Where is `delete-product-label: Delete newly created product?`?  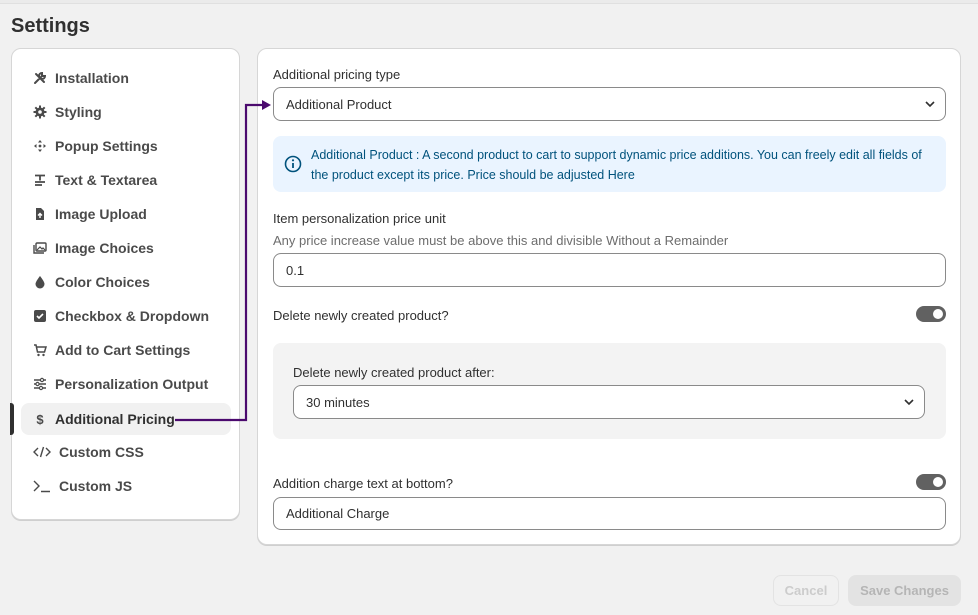
delete-product-label: Delete newly created product? is located at coordinates (361, 315).